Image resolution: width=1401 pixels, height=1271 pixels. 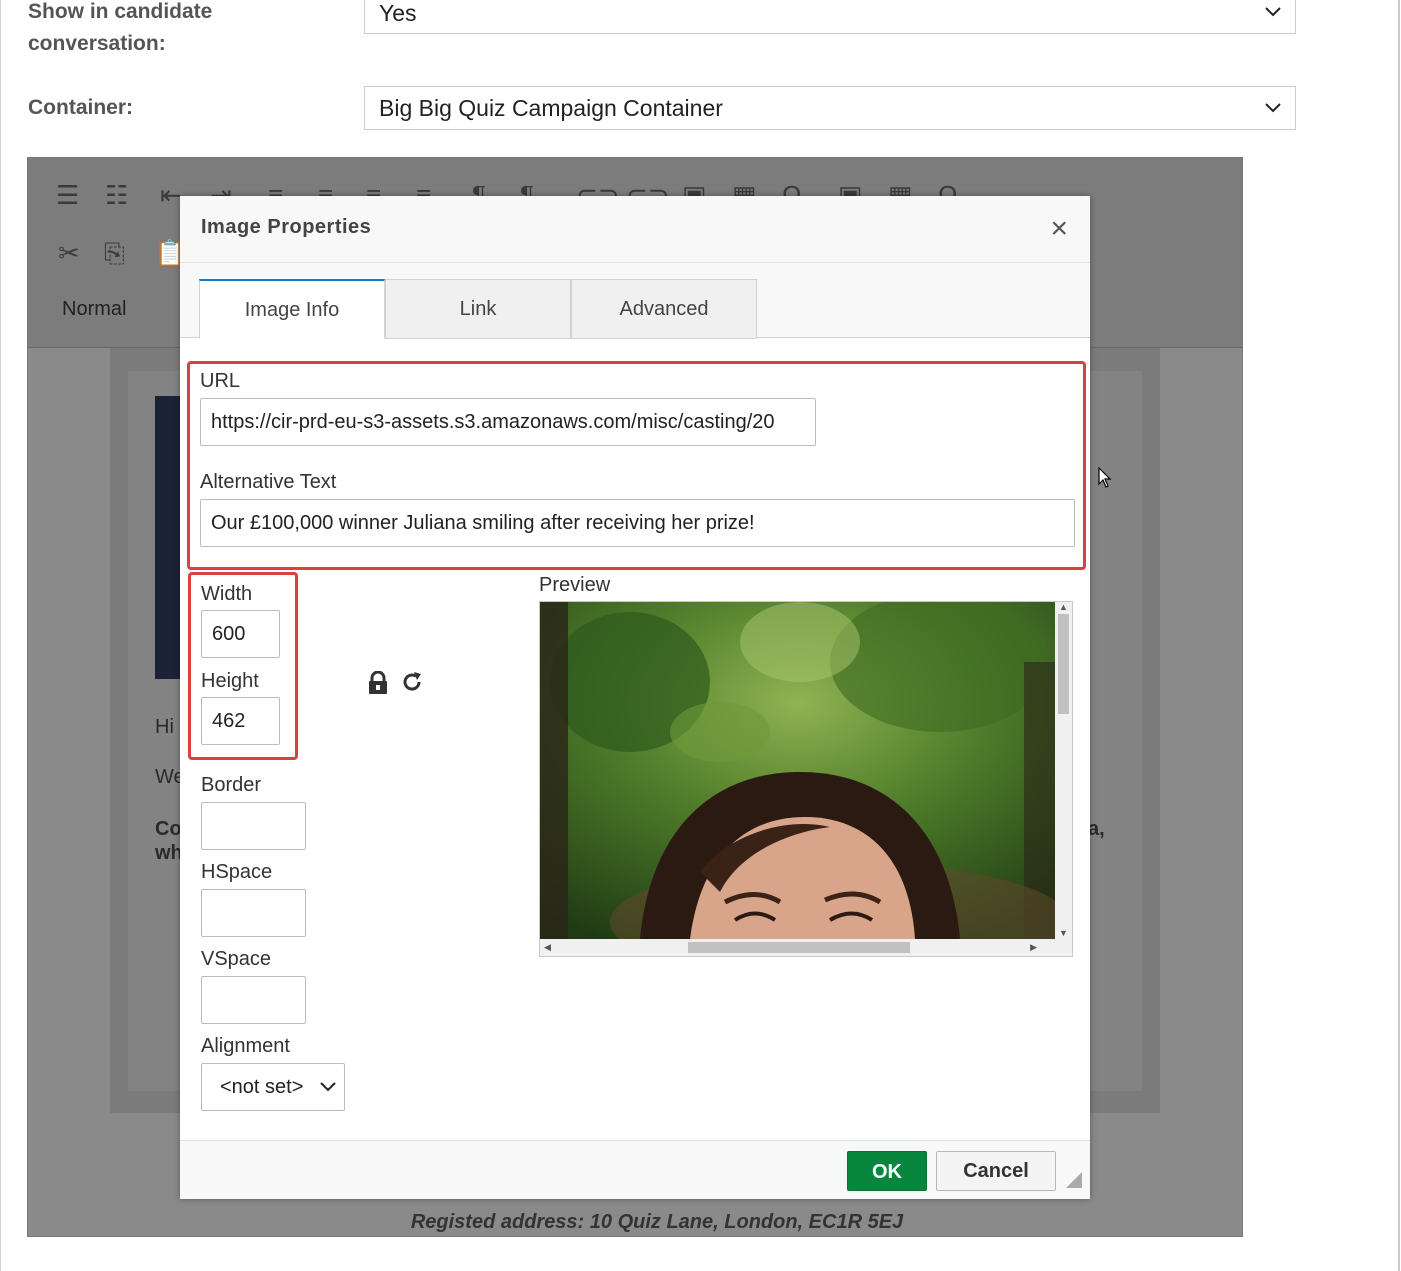 I want to click on close-icon: ×, so click(x=1059, y=229).